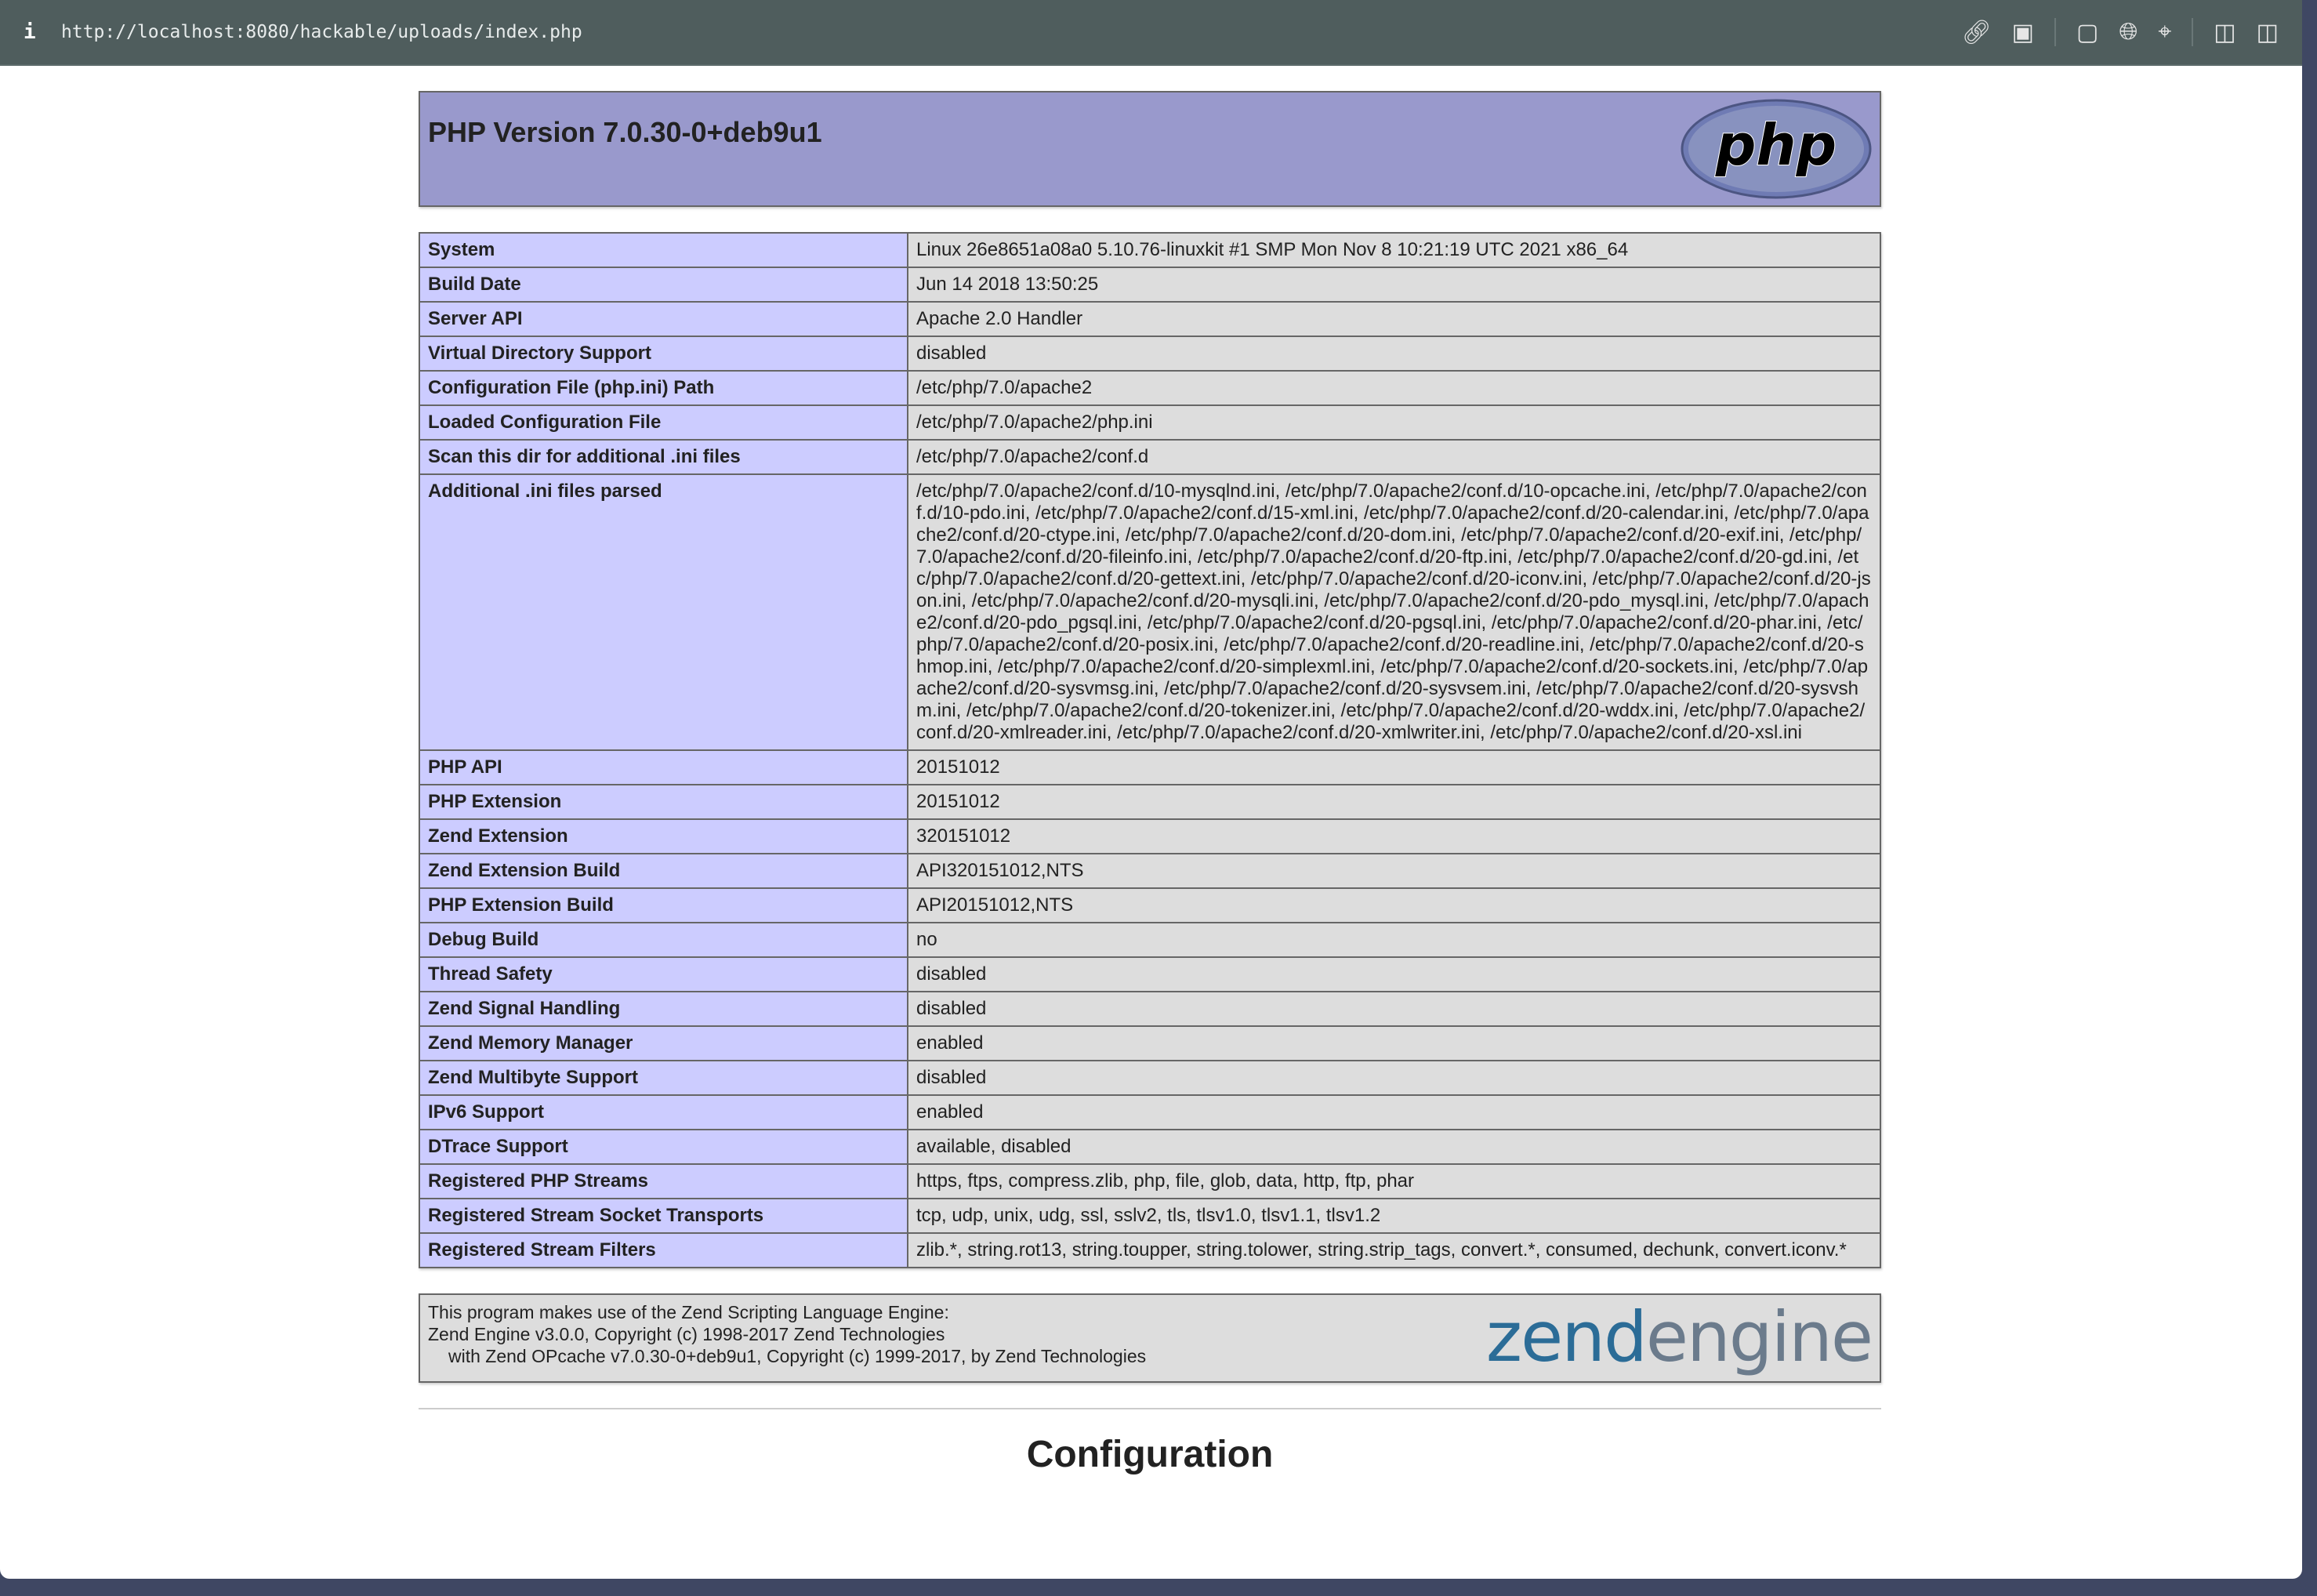 The height and width of the screenshot is (1596, 2317). Describe the element at coordinates (1566, 1337) in the screenshot. I see `zend-logo-text: zend` at that location.